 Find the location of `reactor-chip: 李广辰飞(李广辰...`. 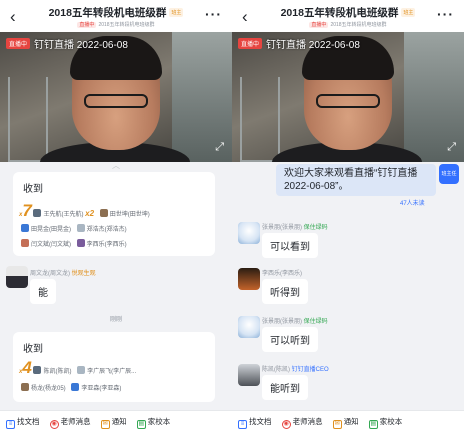

reactor-chip: 李广辰飞(李广辰... is located at coordinates (106, 370).